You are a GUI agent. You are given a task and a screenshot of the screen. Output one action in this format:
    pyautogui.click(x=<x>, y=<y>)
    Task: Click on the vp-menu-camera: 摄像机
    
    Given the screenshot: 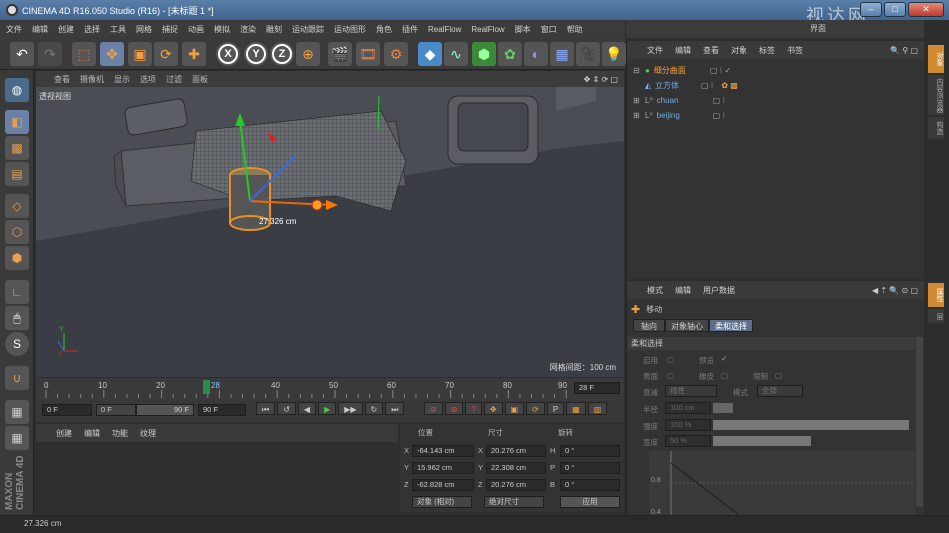 What is the action you would take?
    pyautogui.click(x=92, y=79)
    